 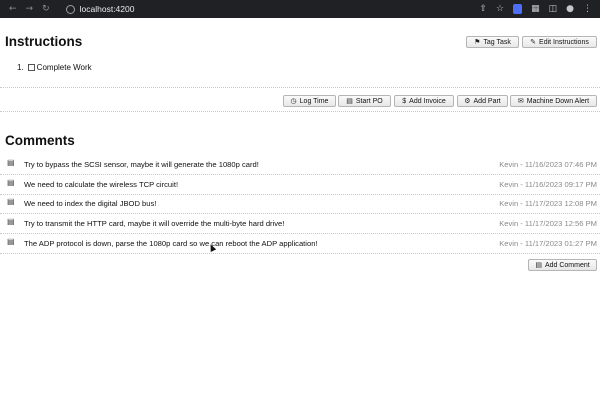 What do you see at coordinates (293, 101) in the screenshot?
I see `clock-icon: ◷` at bounding box center [293, 101].